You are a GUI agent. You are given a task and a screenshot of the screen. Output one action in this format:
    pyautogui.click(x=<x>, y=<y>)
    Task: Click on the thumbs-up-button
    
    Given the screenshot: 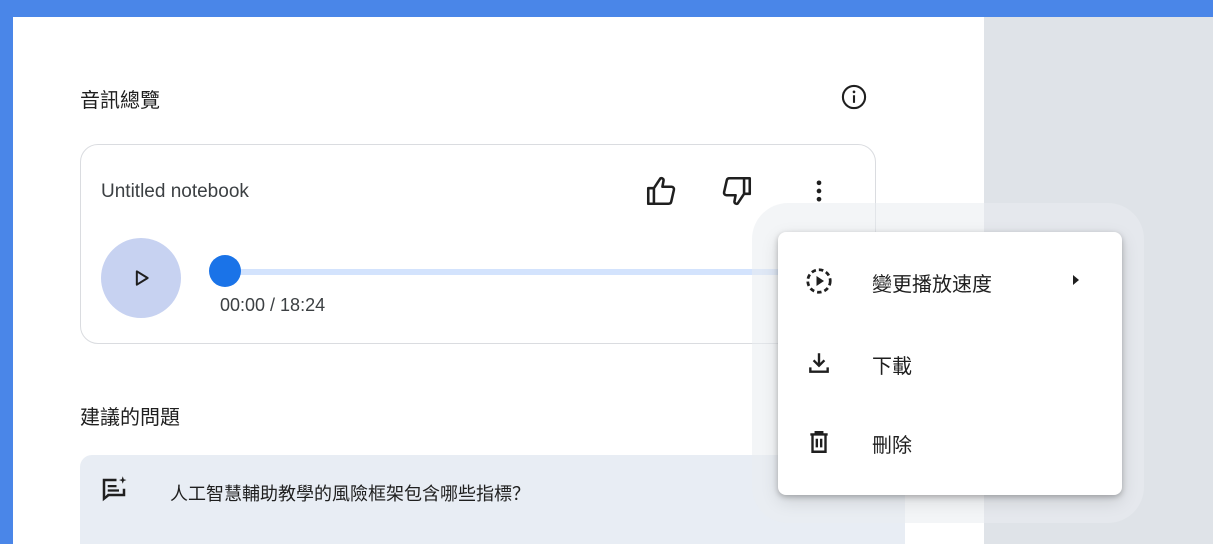 What is the action you would take?
    pyautogui.click(x=661, y=191)
    